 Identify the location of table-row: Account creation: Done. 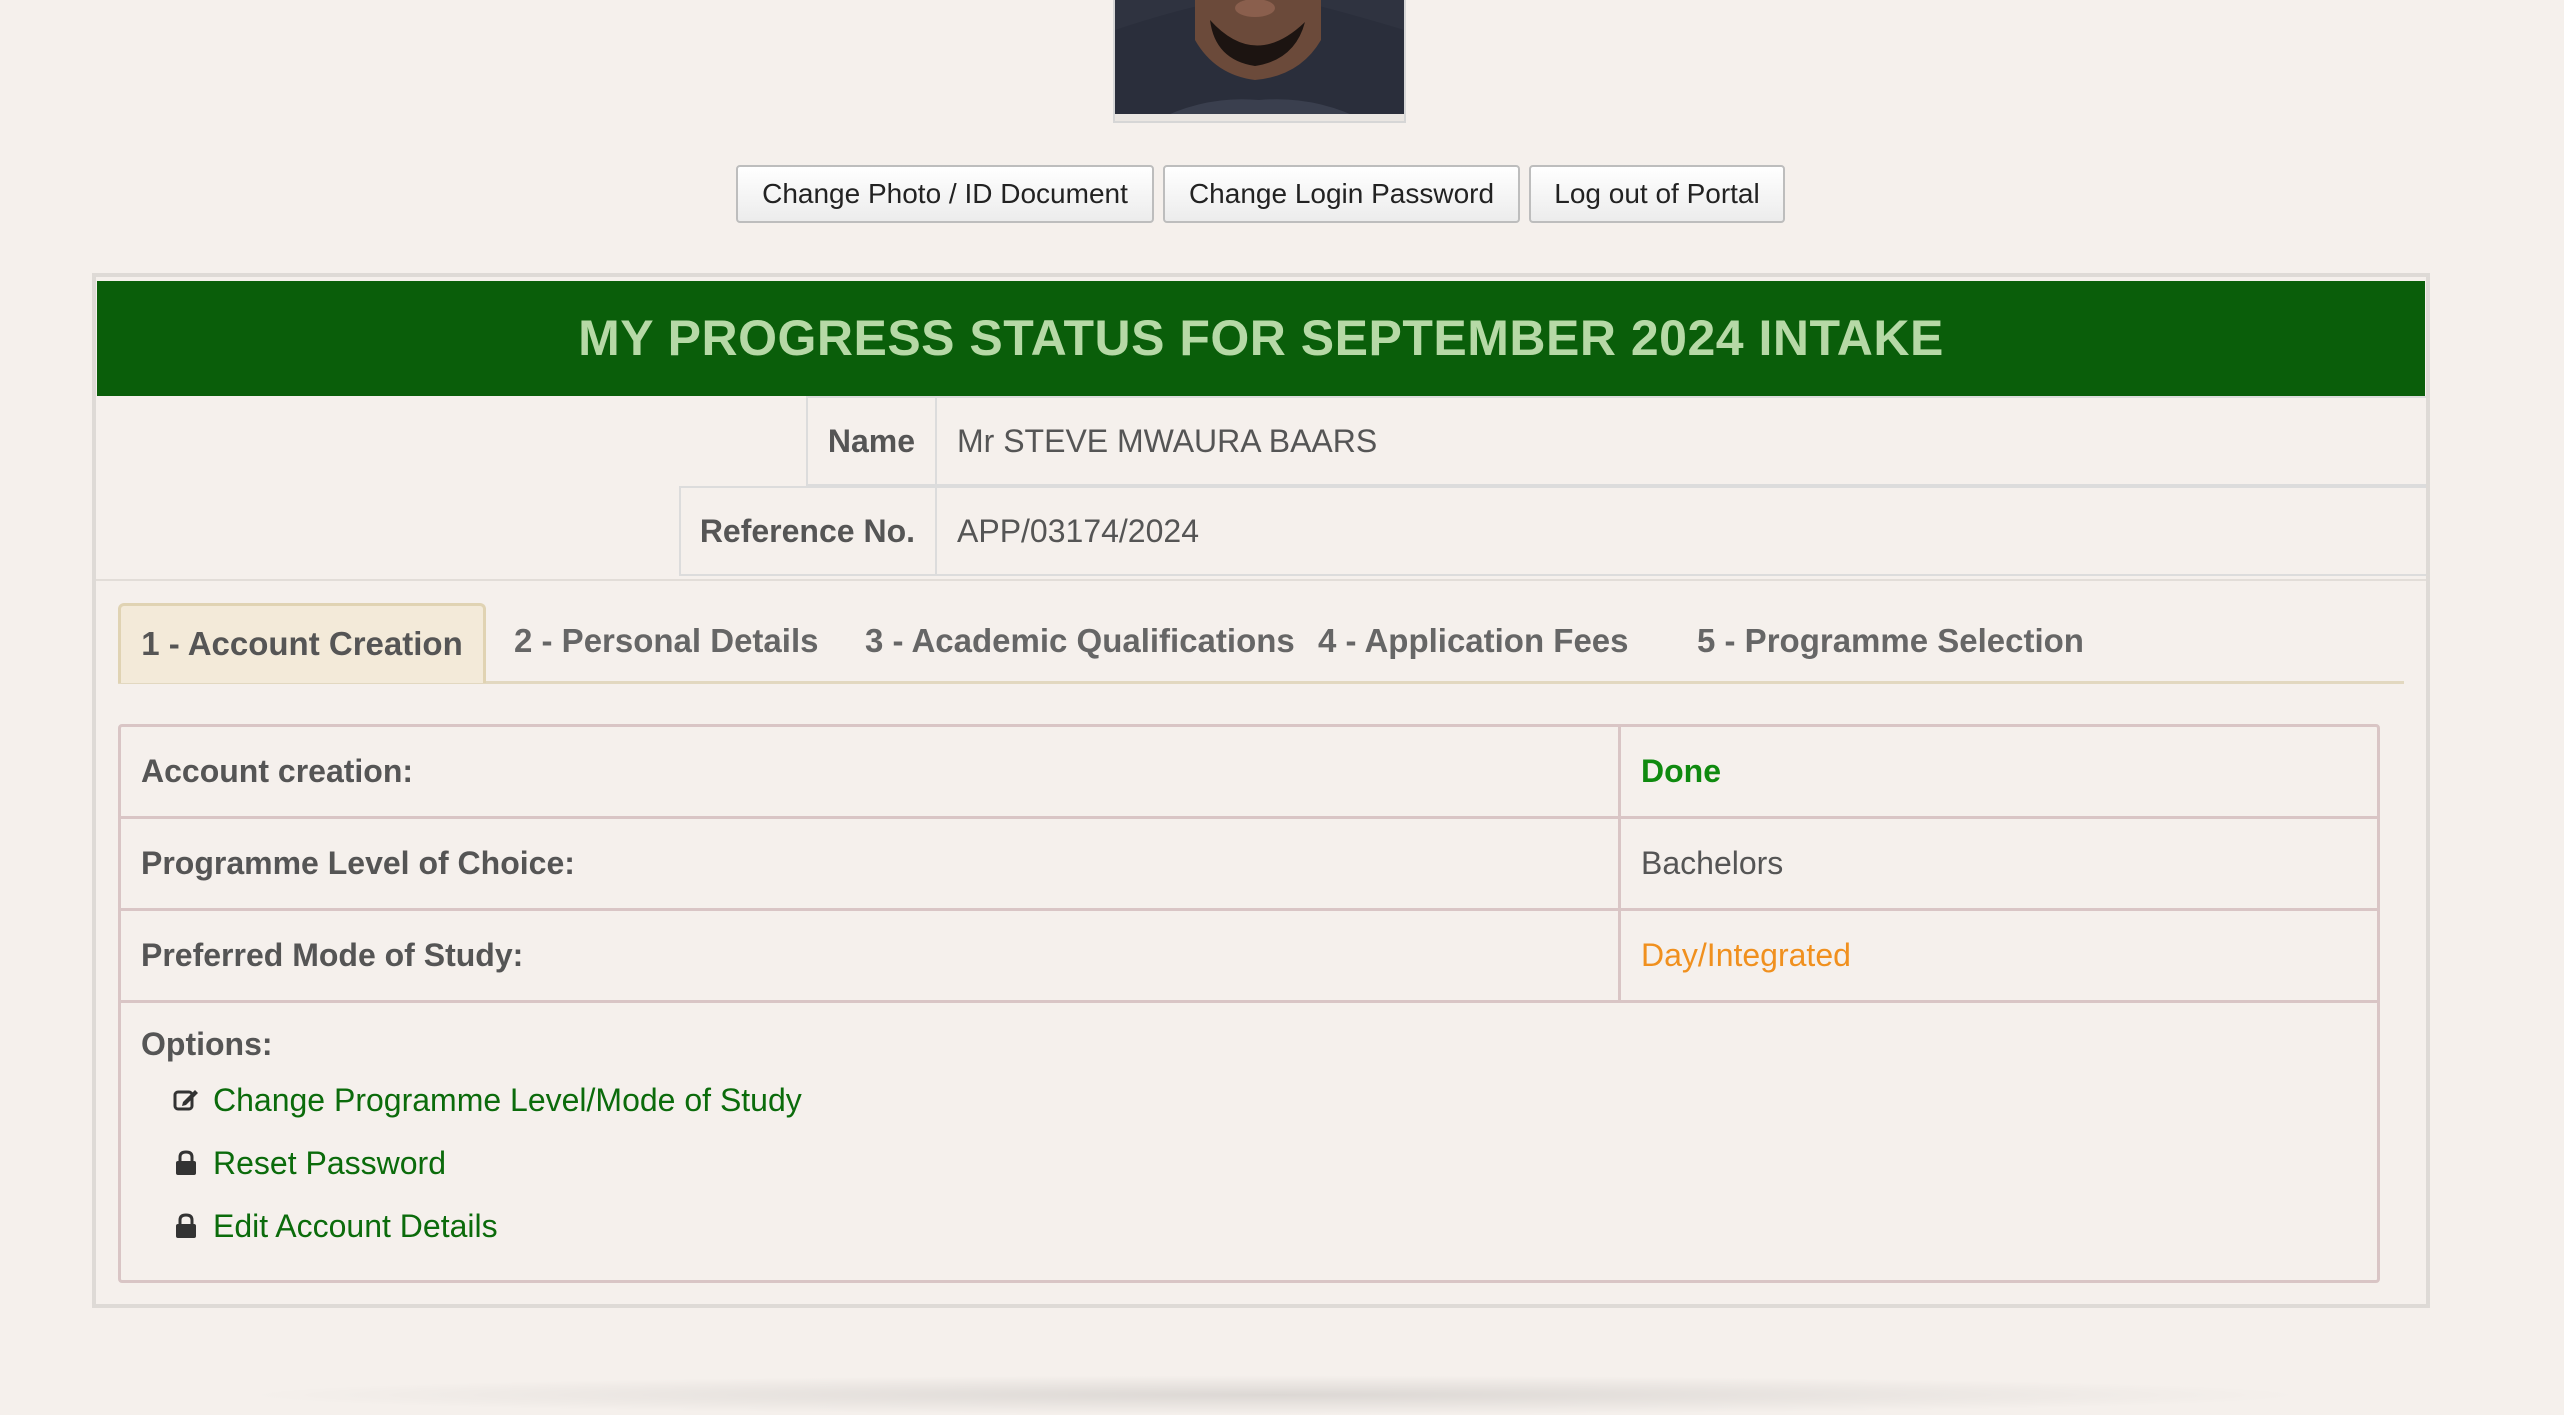
(1249, 773).